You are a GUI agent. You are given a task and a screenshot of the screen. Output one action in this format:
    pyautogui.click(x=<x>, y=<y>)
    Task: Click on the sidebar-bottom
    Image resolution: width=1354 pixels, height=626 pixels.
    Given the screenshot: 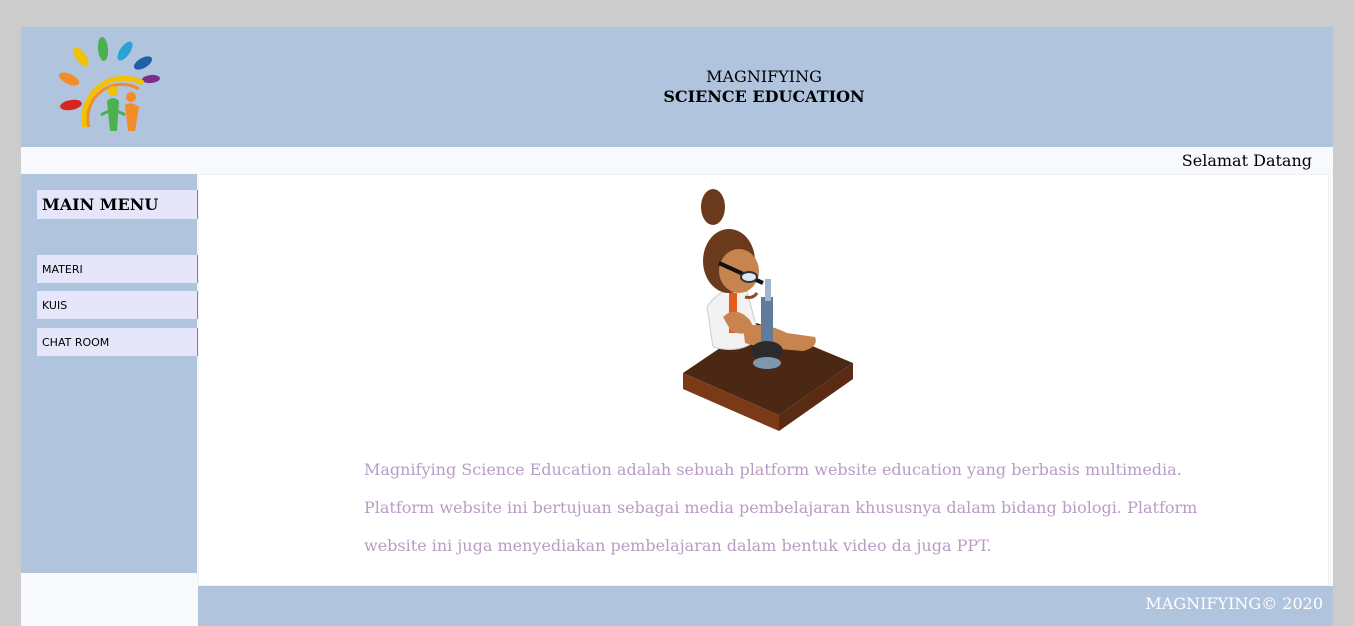 What is the action you would take?
    pyautogui.click(x=109, y=599)
    